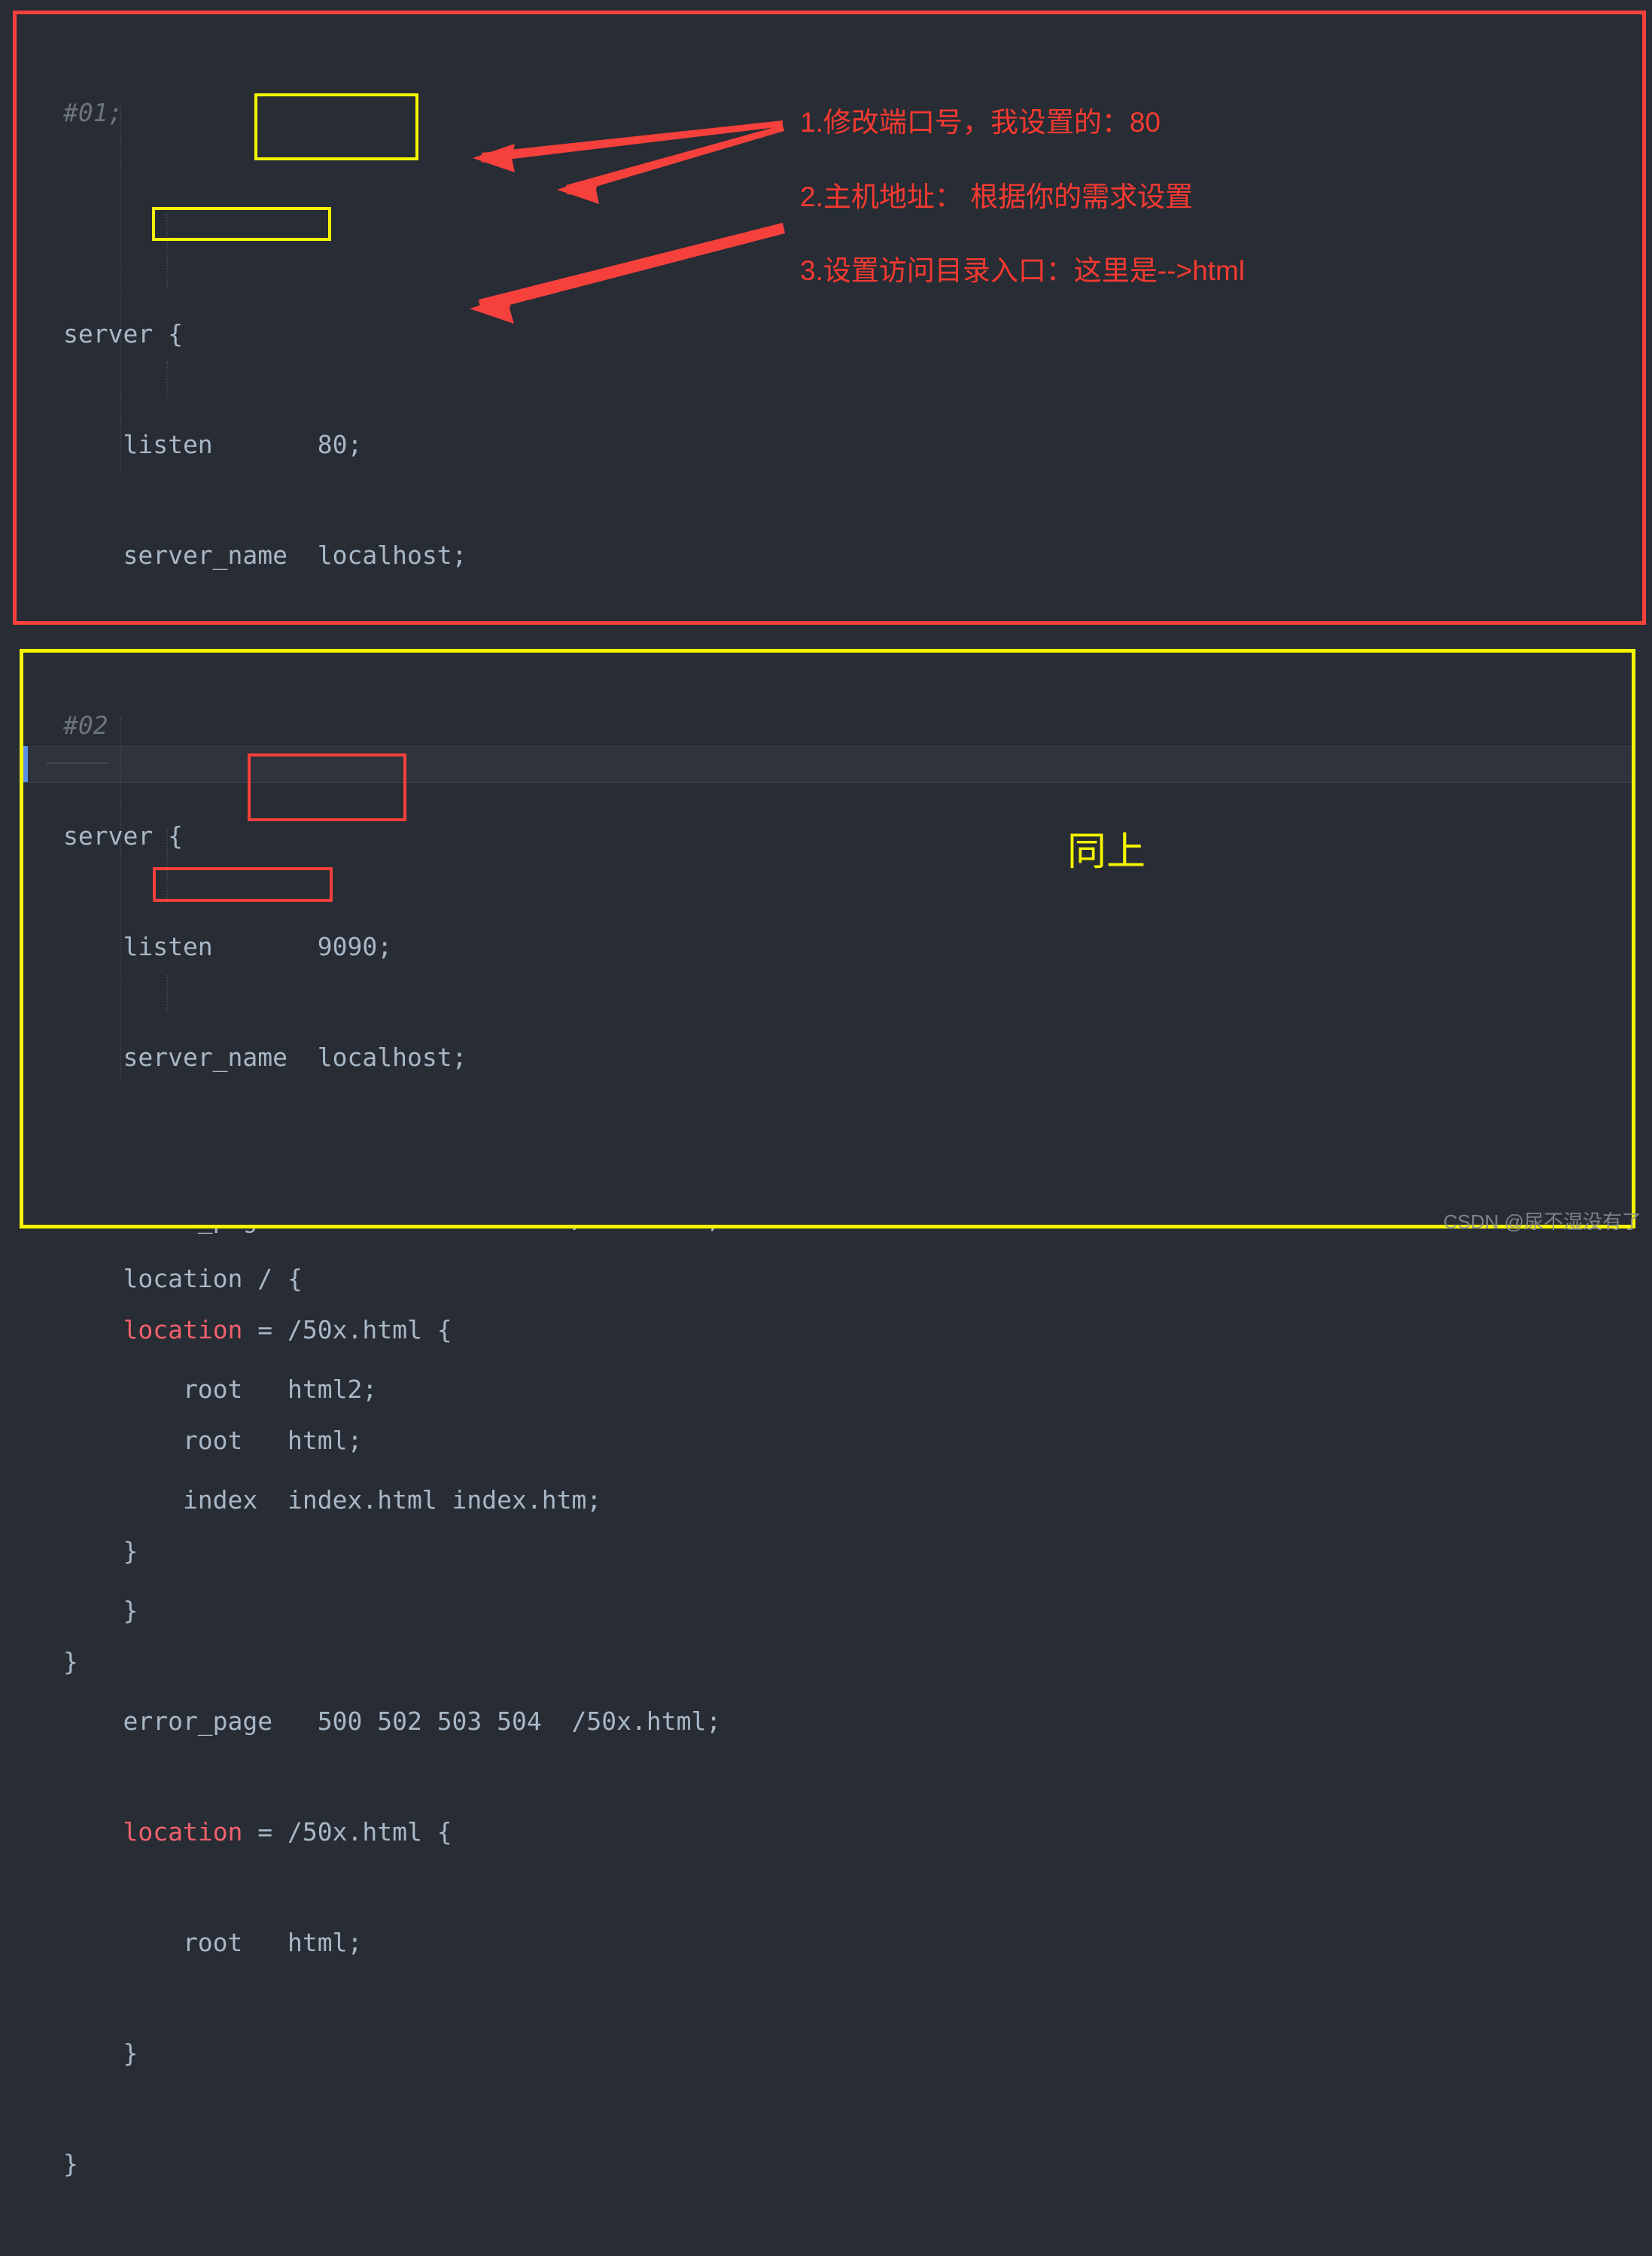 This screenshot has height=2256, width=1652. Describe the element at coordinates (86, 725) in the screenshot. I see `code-comment: #02` at that location.